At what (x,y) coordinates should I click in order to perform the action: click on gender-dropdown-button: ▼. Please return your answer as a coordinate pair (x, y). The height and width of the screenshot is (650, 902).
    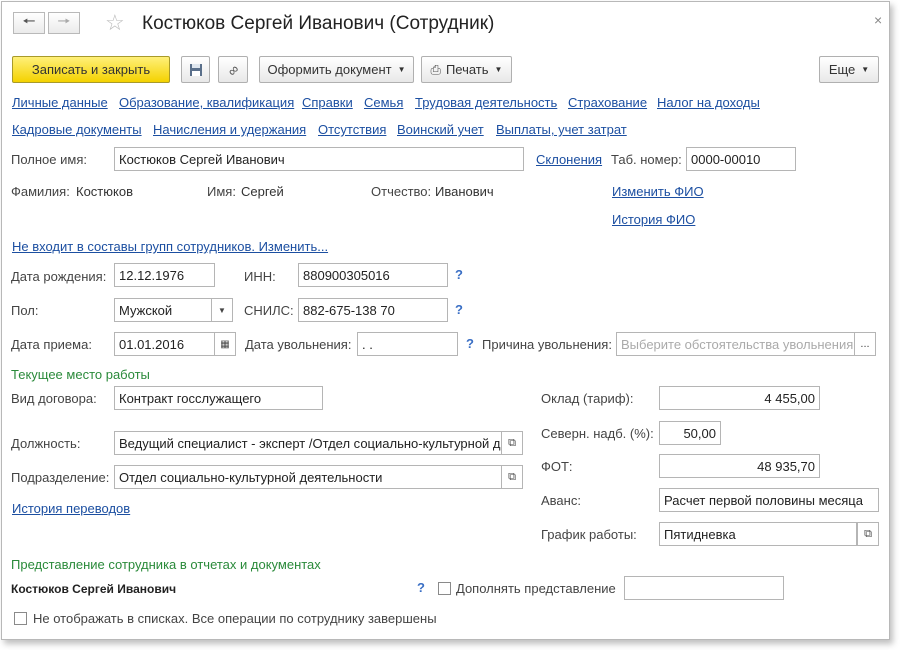
    Looking at the image, I should click on (222, 310).